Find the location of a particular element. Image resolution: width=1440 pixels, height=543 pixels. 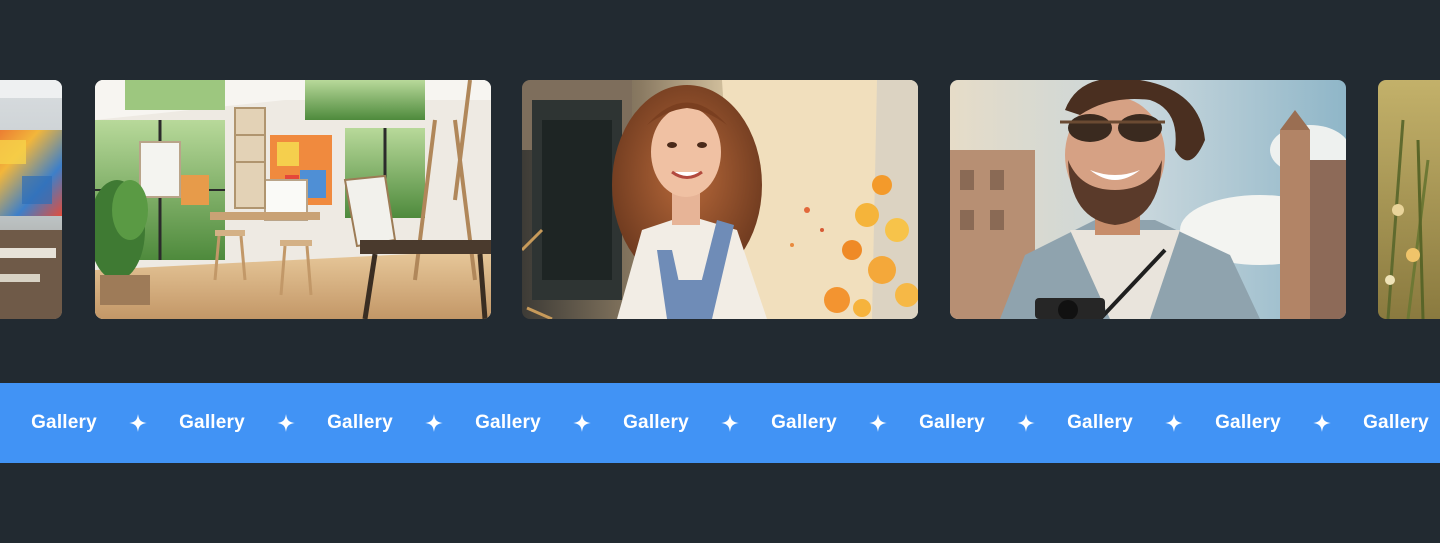

art-studio-interior-image is located at coordinates (293, 199).